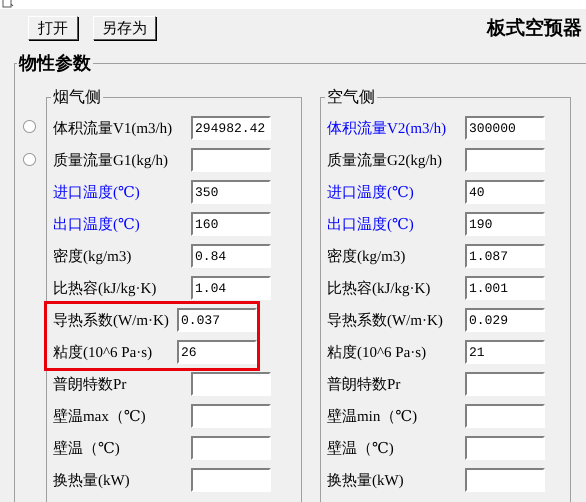 The image size is (586, 502). What do you see at coordinates (505, 288) in the screenshot?
I see `input-field: 1.001` at bounding box center [505, 288].